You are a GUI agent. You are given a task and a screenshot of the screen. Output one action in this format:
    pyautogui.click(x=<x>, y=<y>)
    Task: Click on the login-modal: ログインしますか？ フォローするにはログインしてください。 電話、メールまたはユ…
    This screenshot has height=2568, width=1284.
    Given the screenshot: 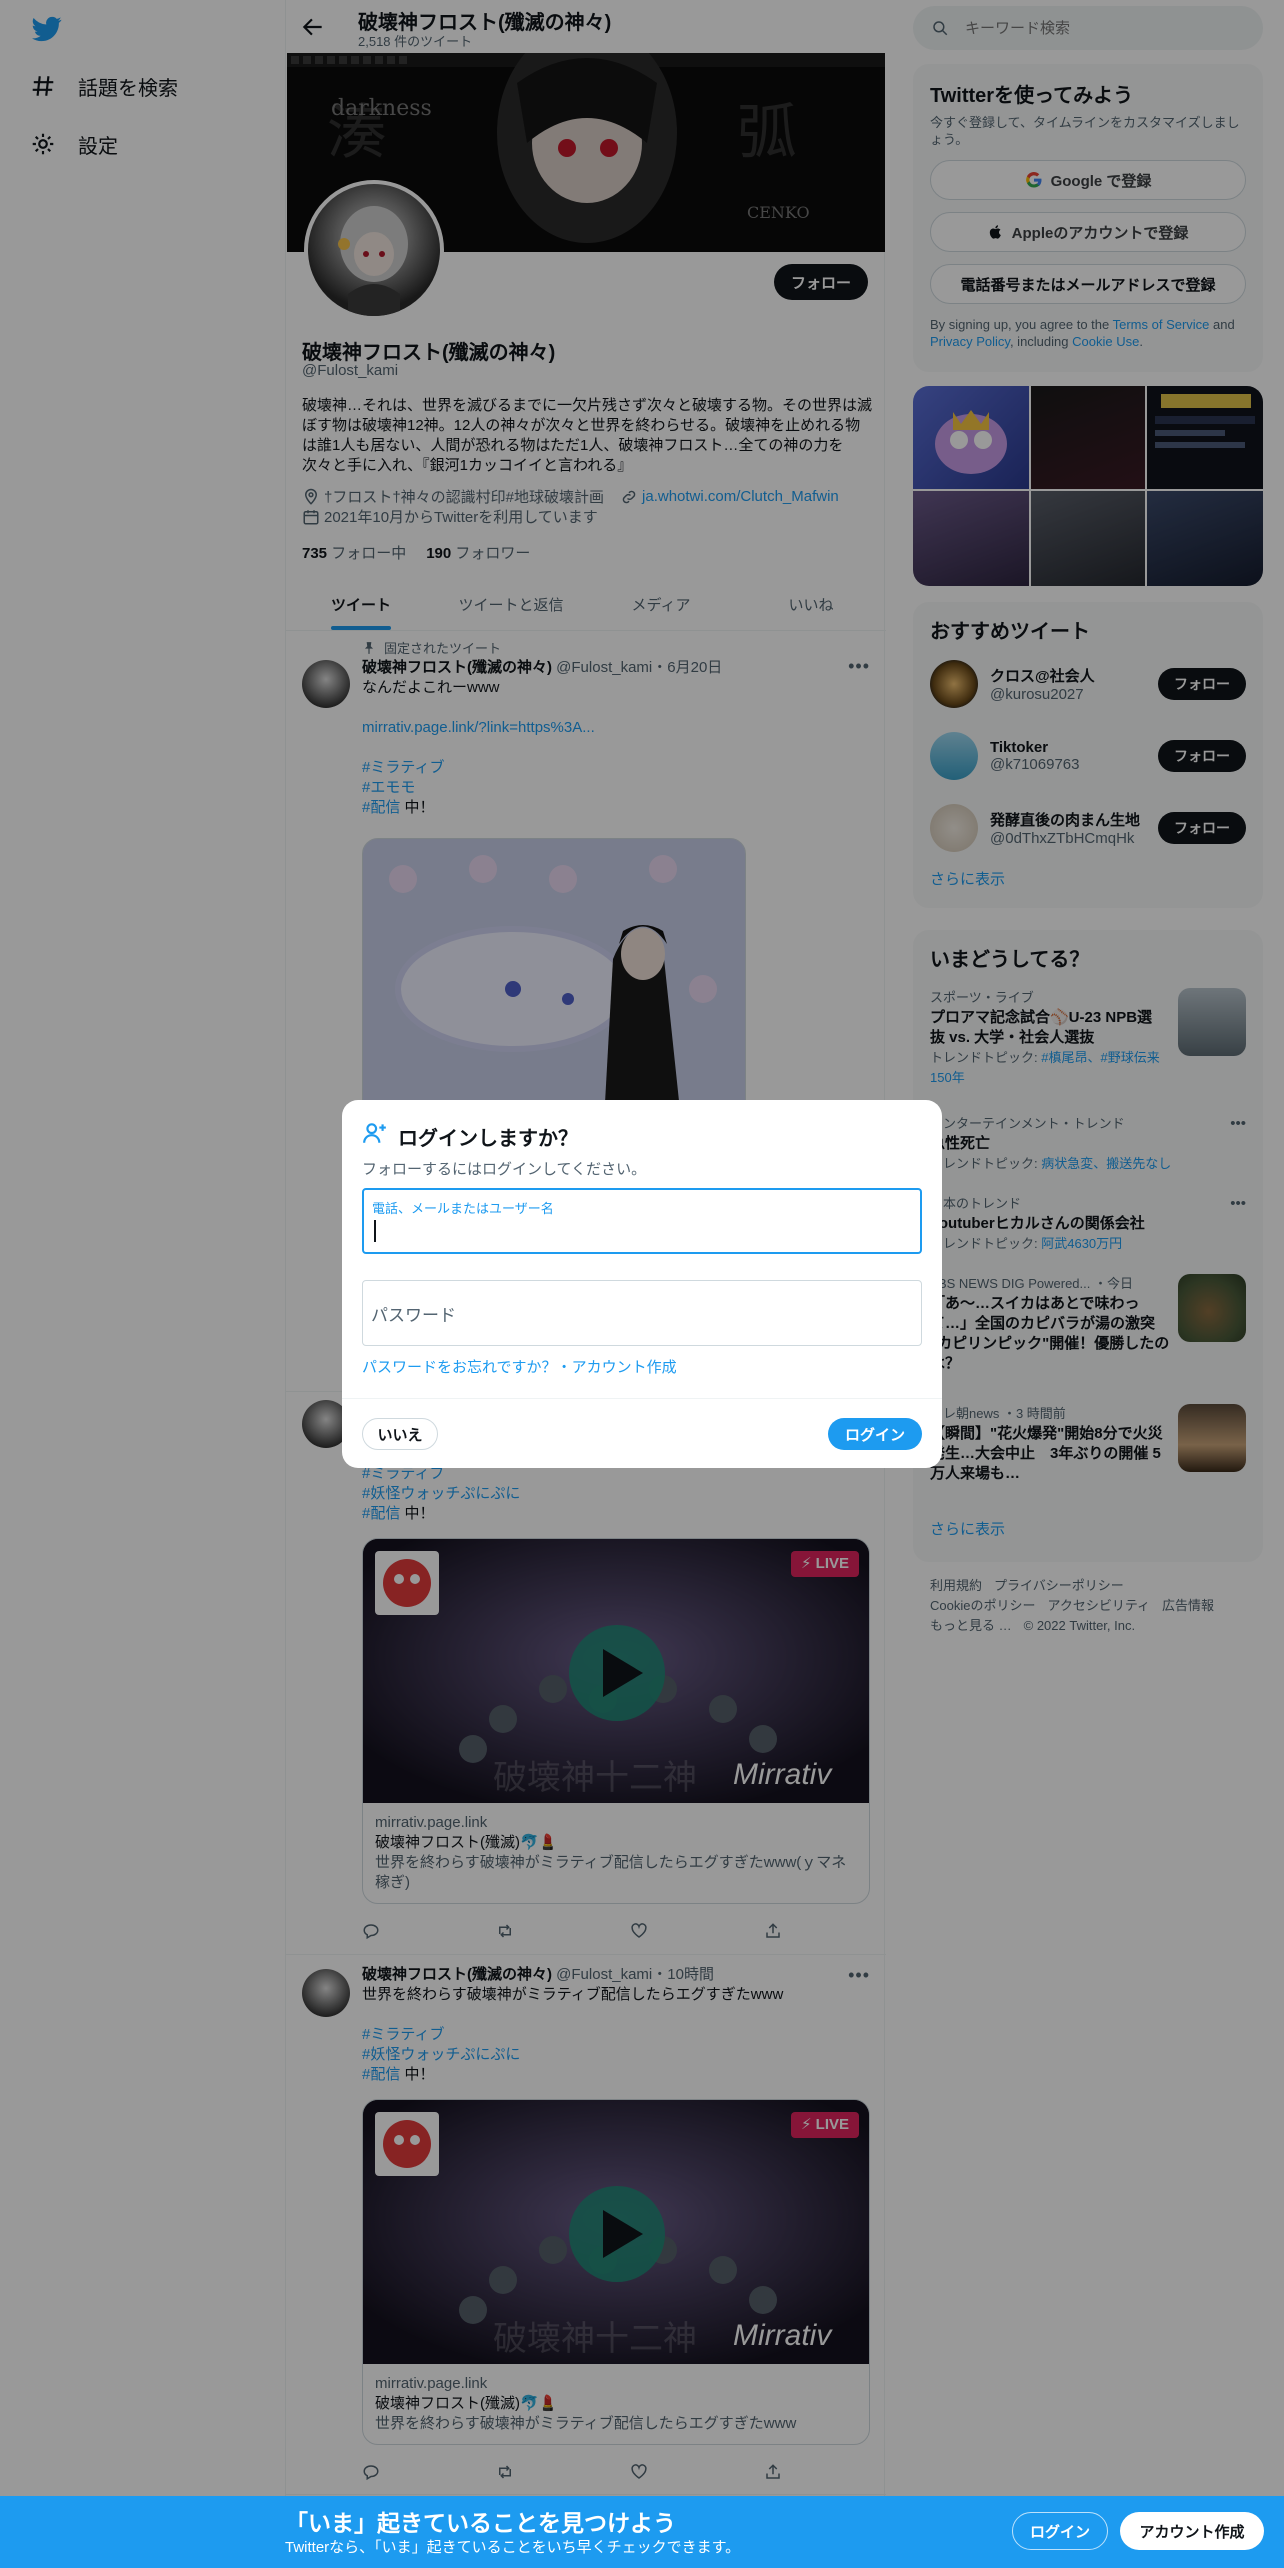 What is the action you would take?
    pyautogui.click(x=642, y=1284)
    